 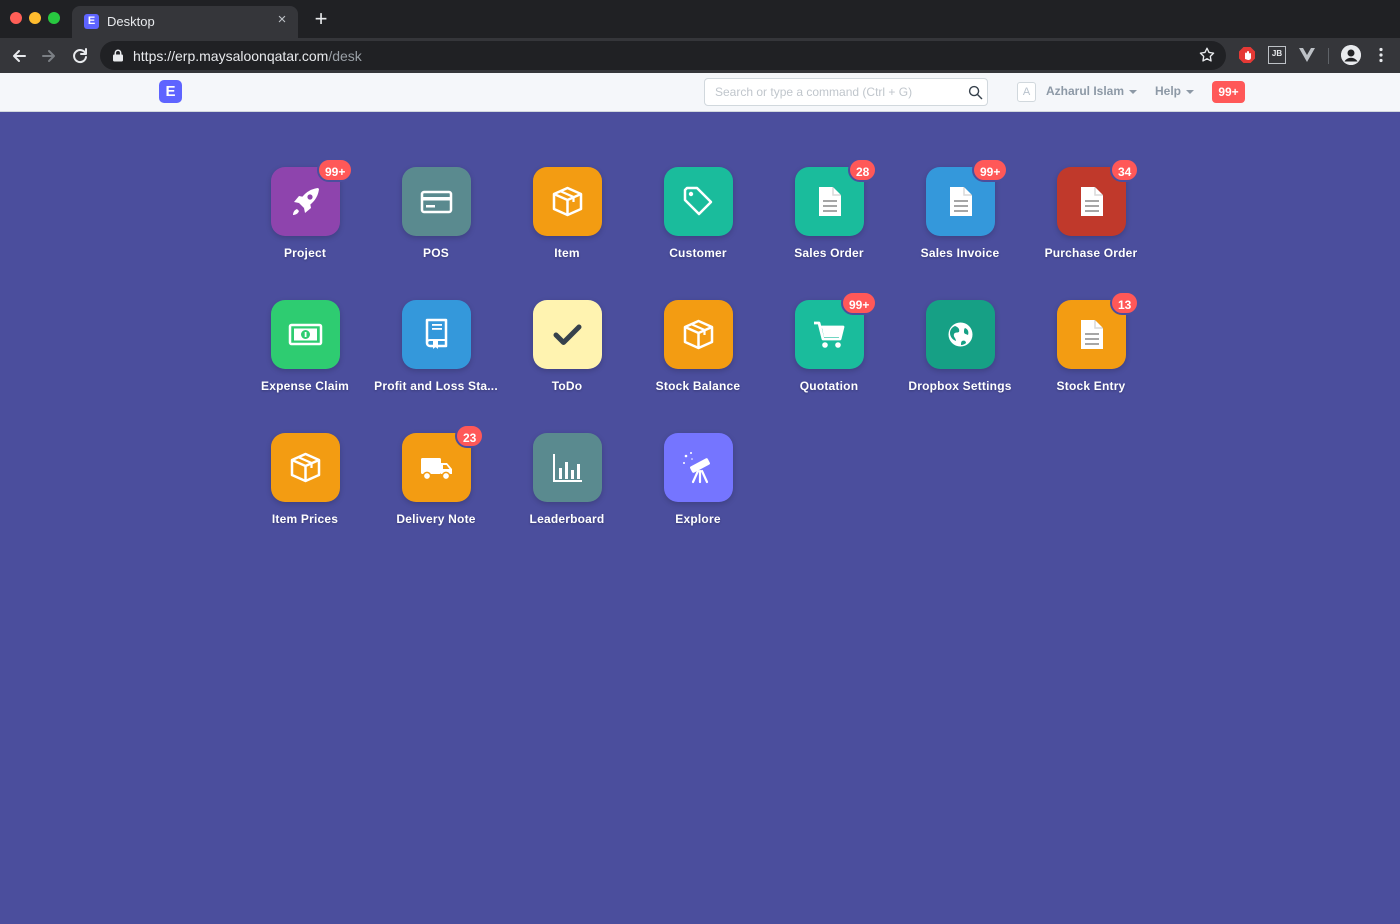 What do you see at coordinates (1307, 55) in the screenshot?
I see `vue-devtools-icon` at bounding box center [1307, 55].